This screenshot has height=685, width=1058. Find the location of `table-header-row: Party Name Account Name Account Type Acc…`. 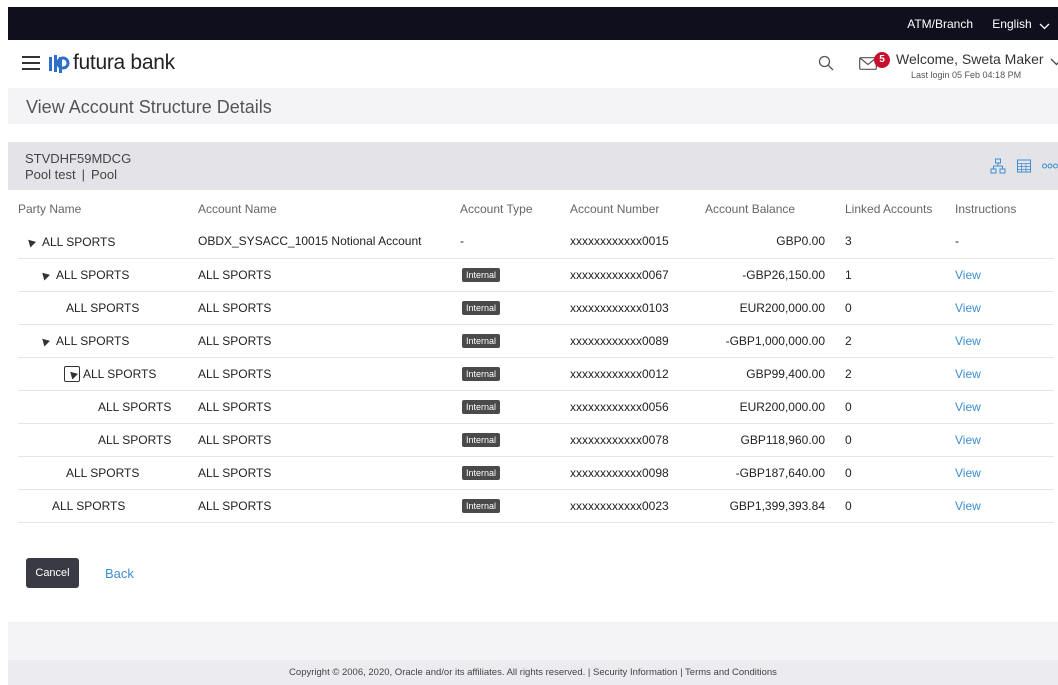

table-header-row: Party Name Account Name Account Type Acc… is located at coordinates (536, 208).